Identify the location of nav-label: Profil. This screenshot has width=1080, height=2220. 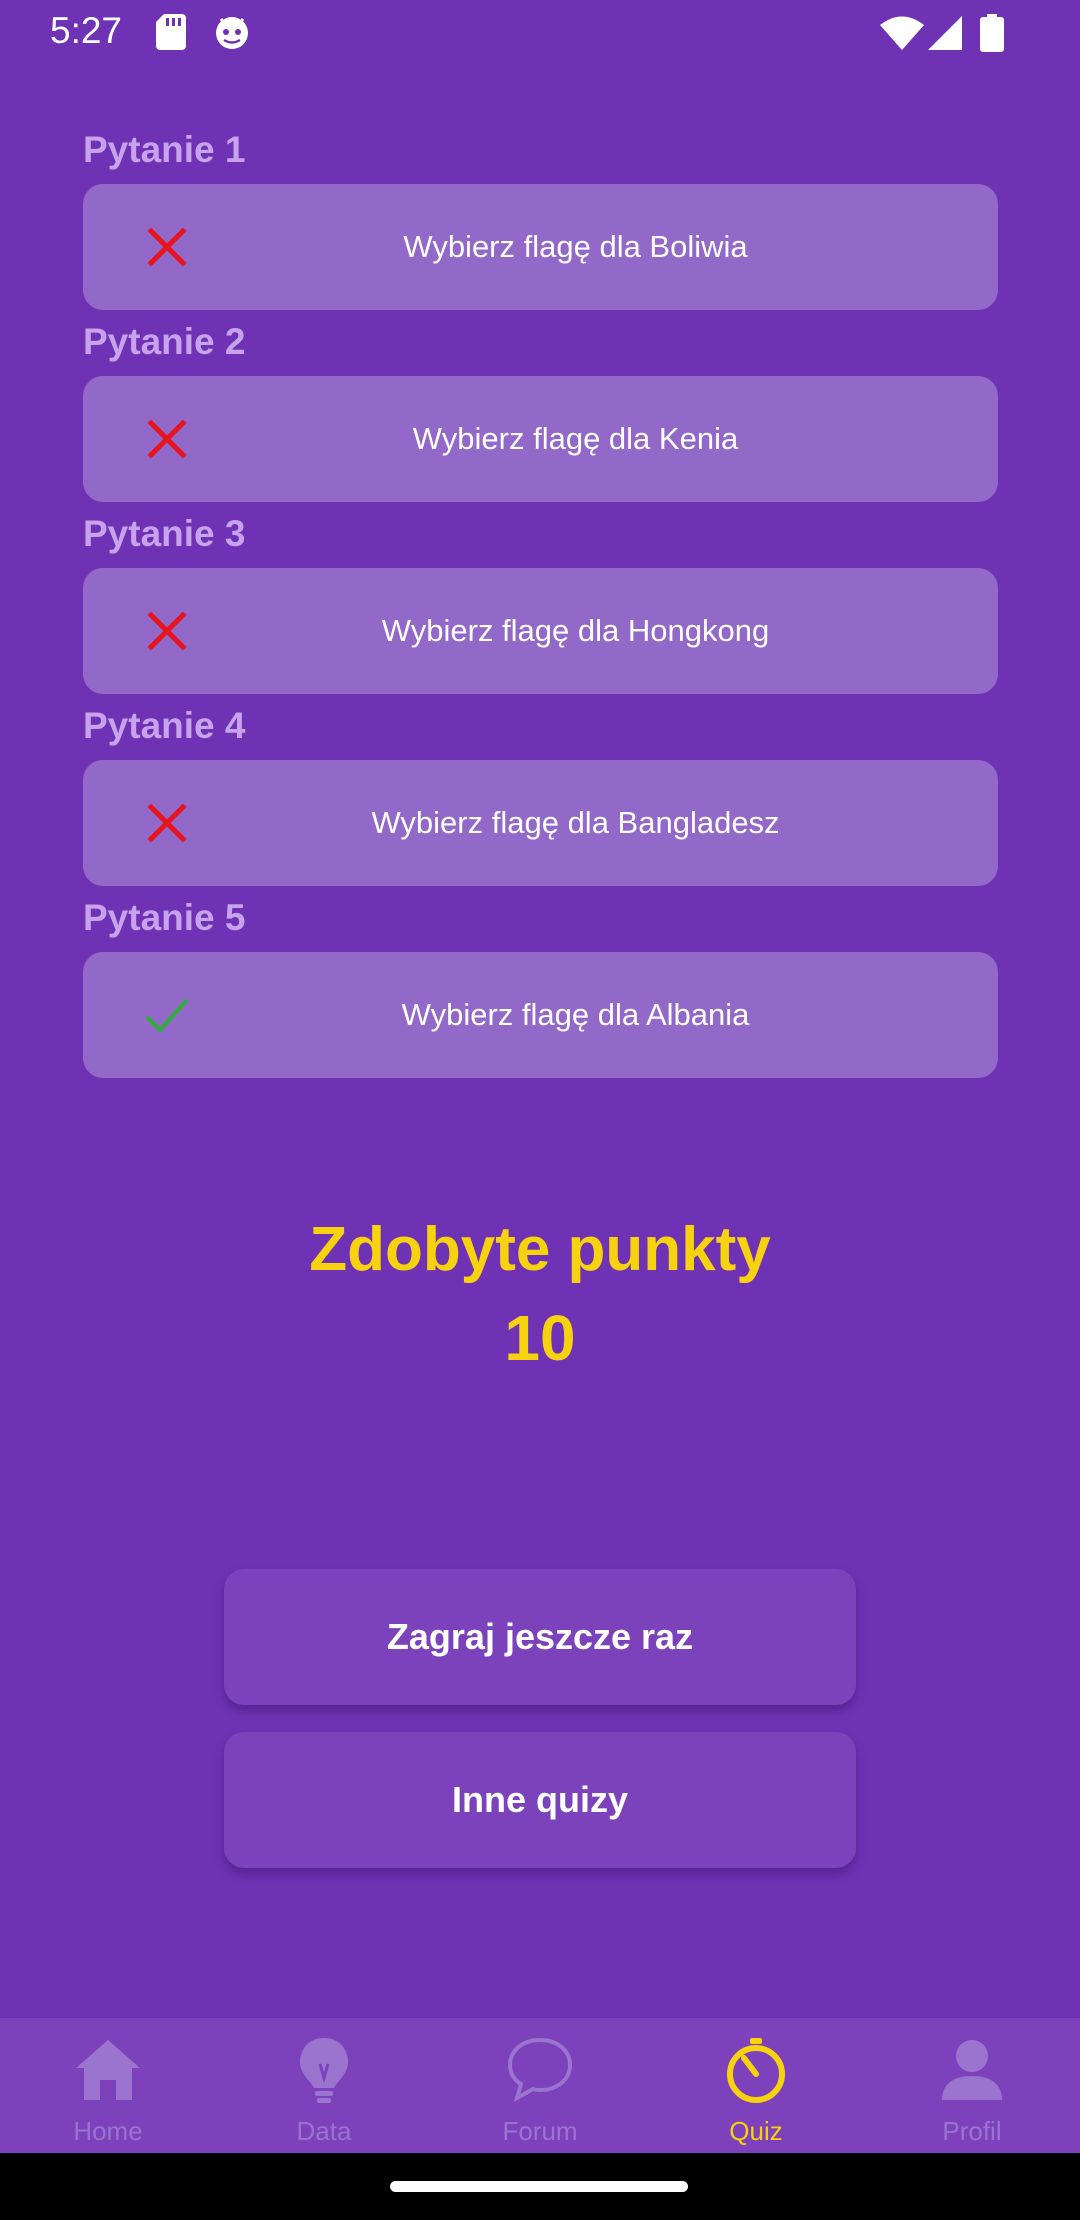
(972, 2131).